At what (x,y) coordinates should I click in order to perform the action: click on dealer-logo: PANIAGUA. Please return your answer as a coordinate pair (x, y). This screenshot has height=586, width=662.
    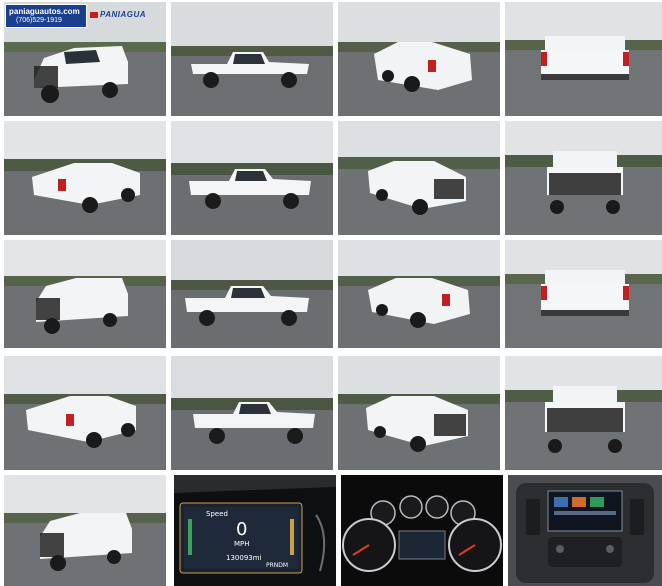
    Looking at the image, I should click on (118, 14).